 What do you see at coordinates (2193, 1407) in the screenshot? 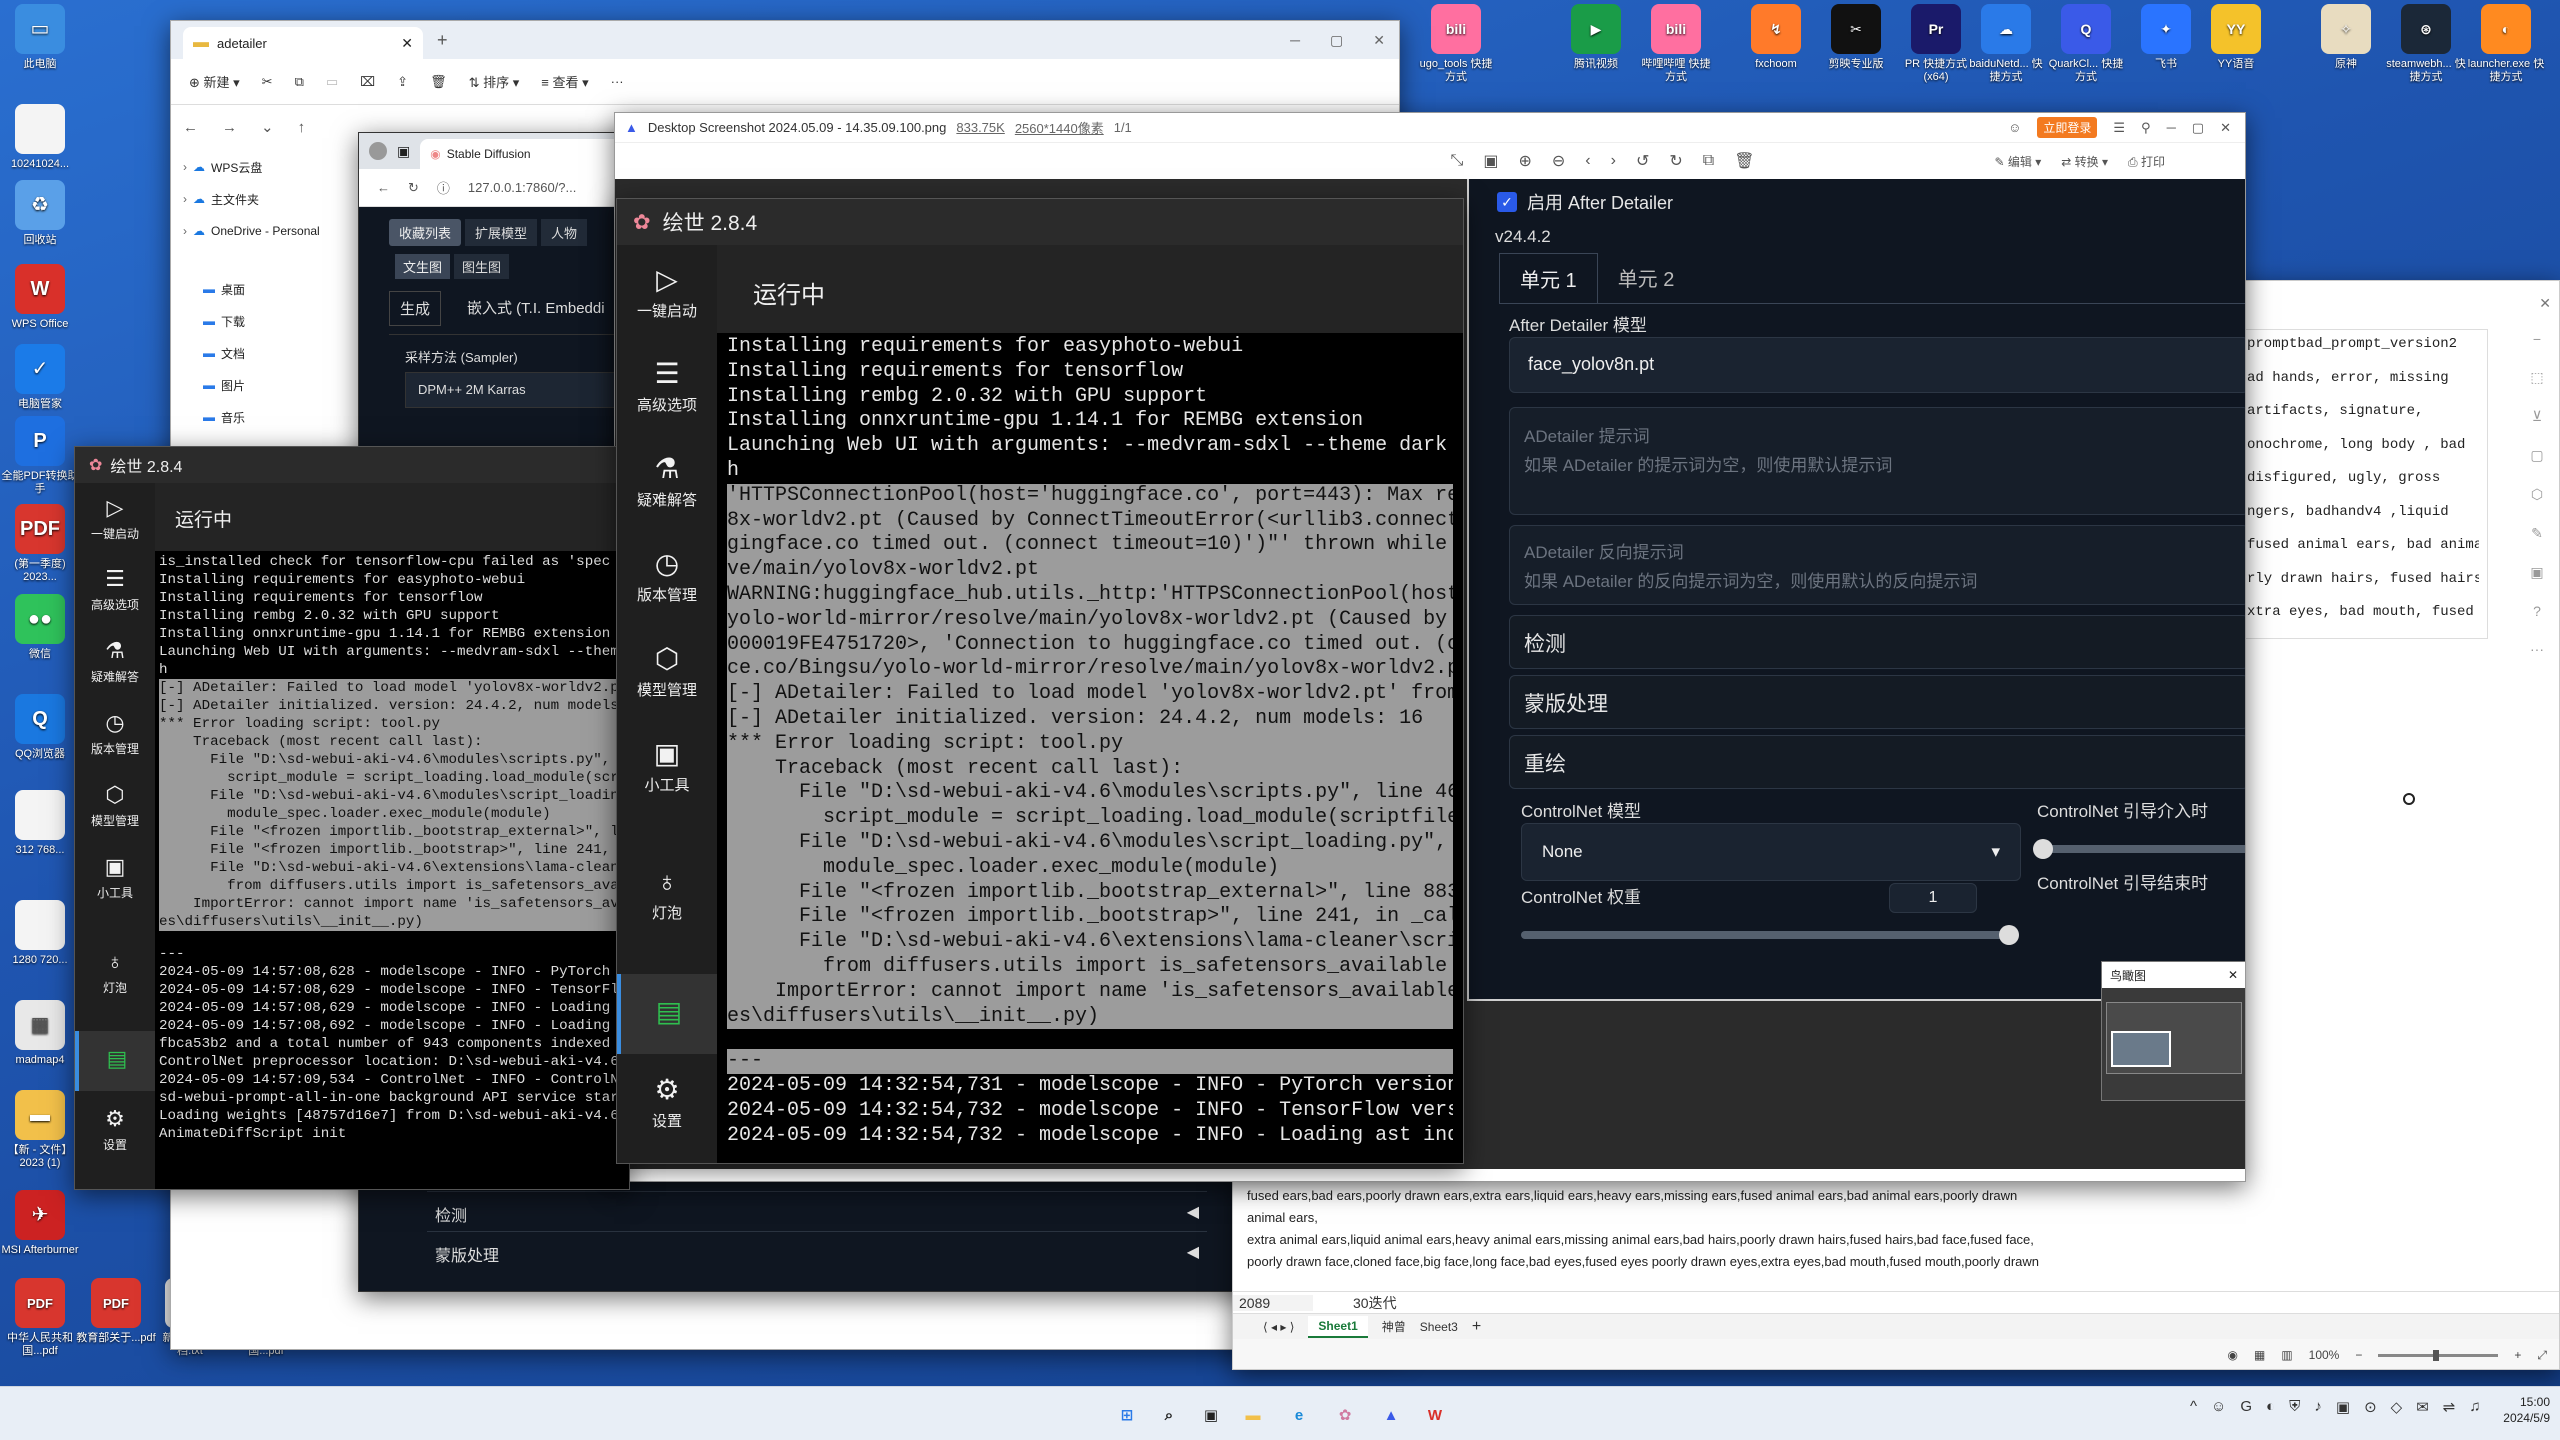
I see `tray-icon: ^` at bounding box center [2193, 1407].